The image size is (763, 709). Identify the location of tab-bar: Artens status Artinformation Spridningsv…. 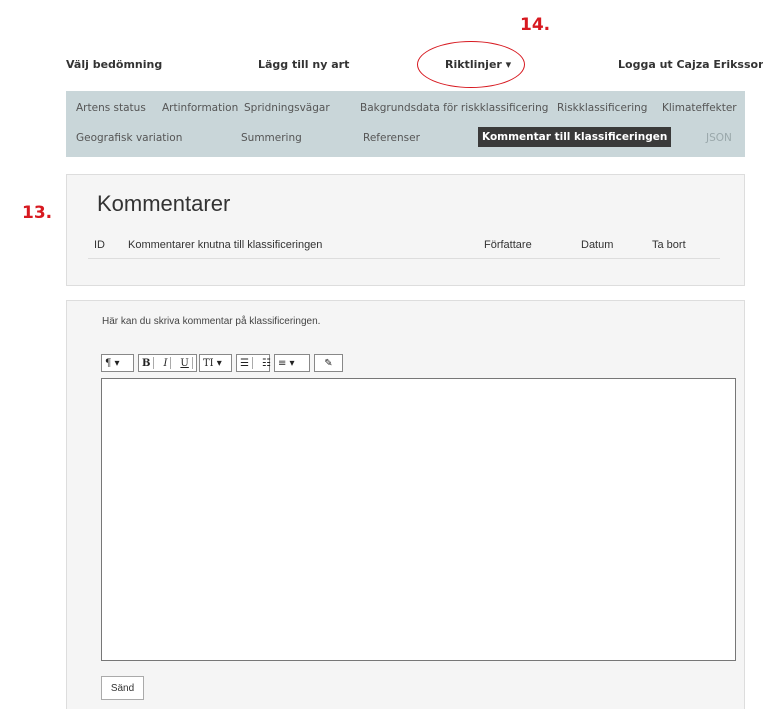
(405, 124).